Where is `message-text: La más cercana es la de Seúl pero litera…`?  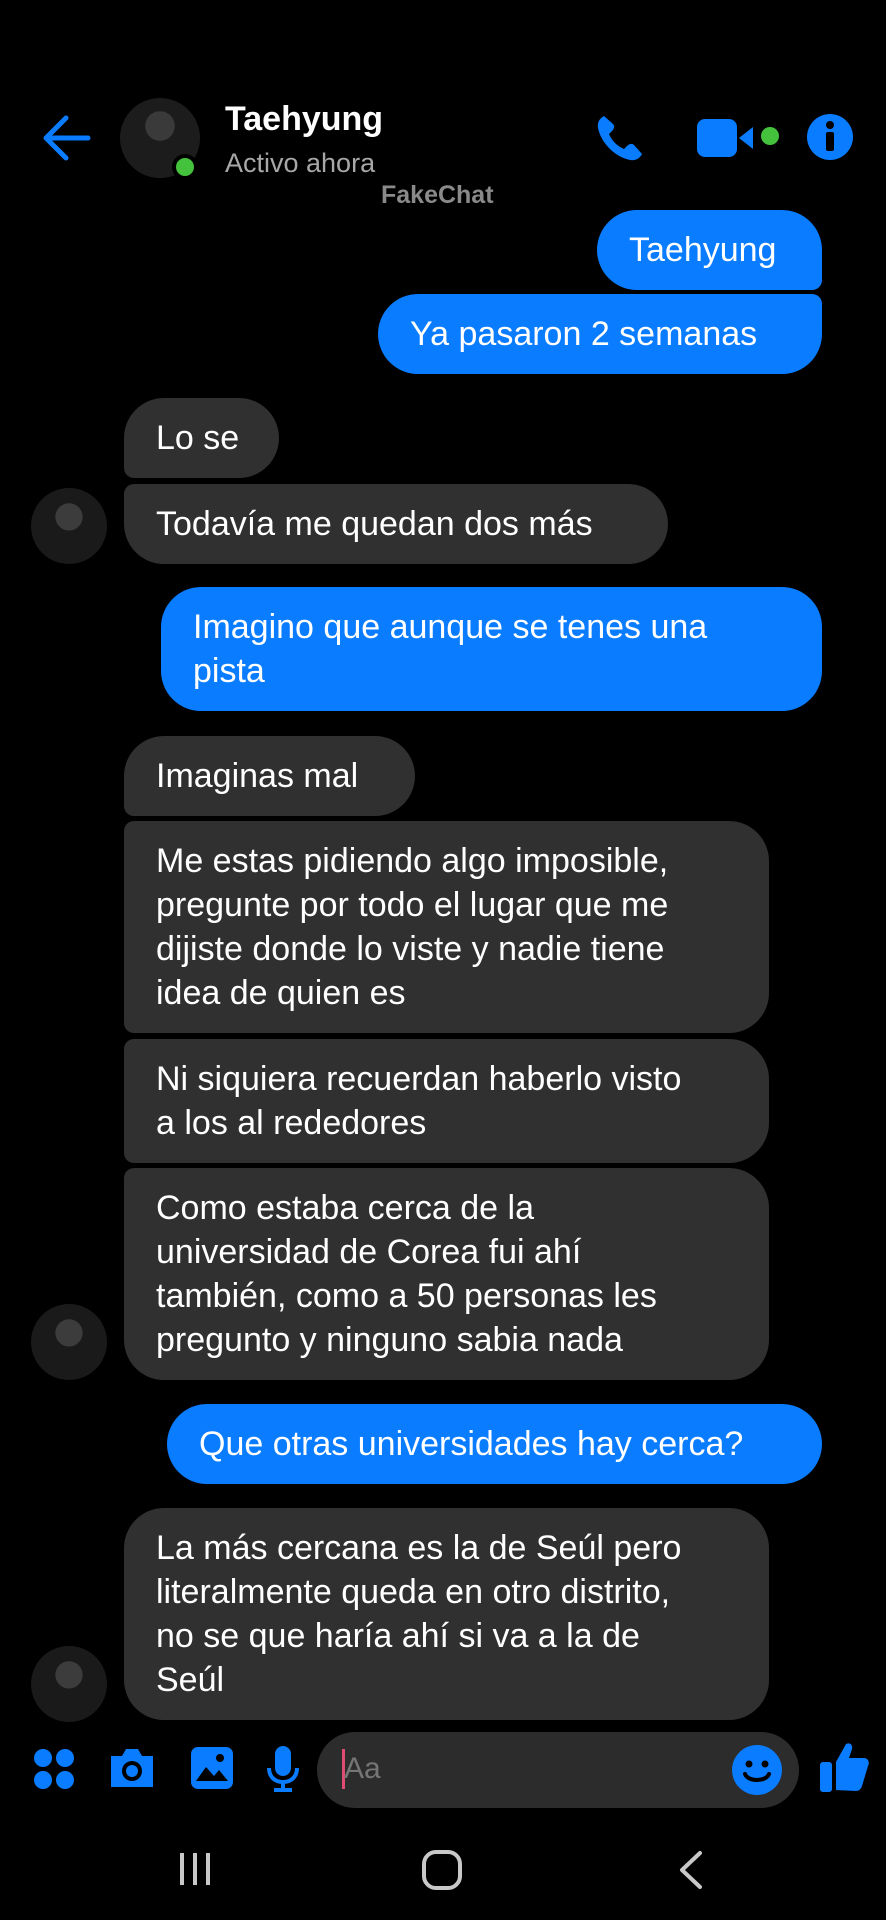
message-text: La más cercana es la de Seúl pero litera… is located at coordinates (419, 1614).